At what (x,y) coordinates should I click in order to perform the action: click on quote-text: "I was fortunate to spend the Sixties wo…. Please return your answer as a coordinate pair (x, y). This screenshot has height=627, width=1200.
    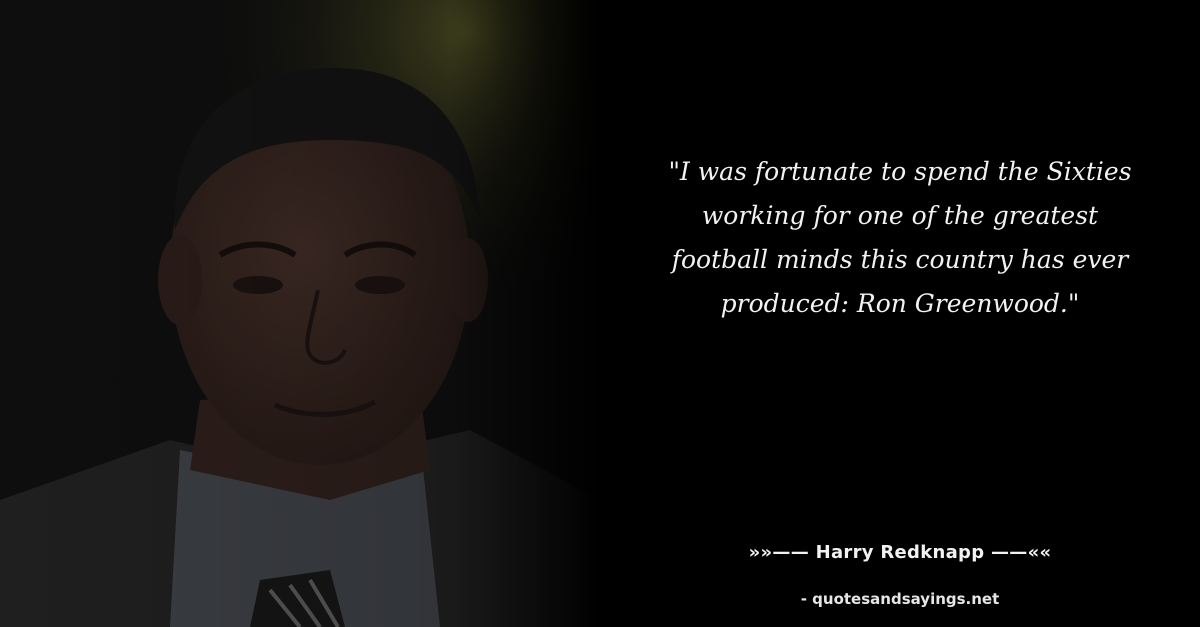
    Looking at the image, I should click on (900, 237).